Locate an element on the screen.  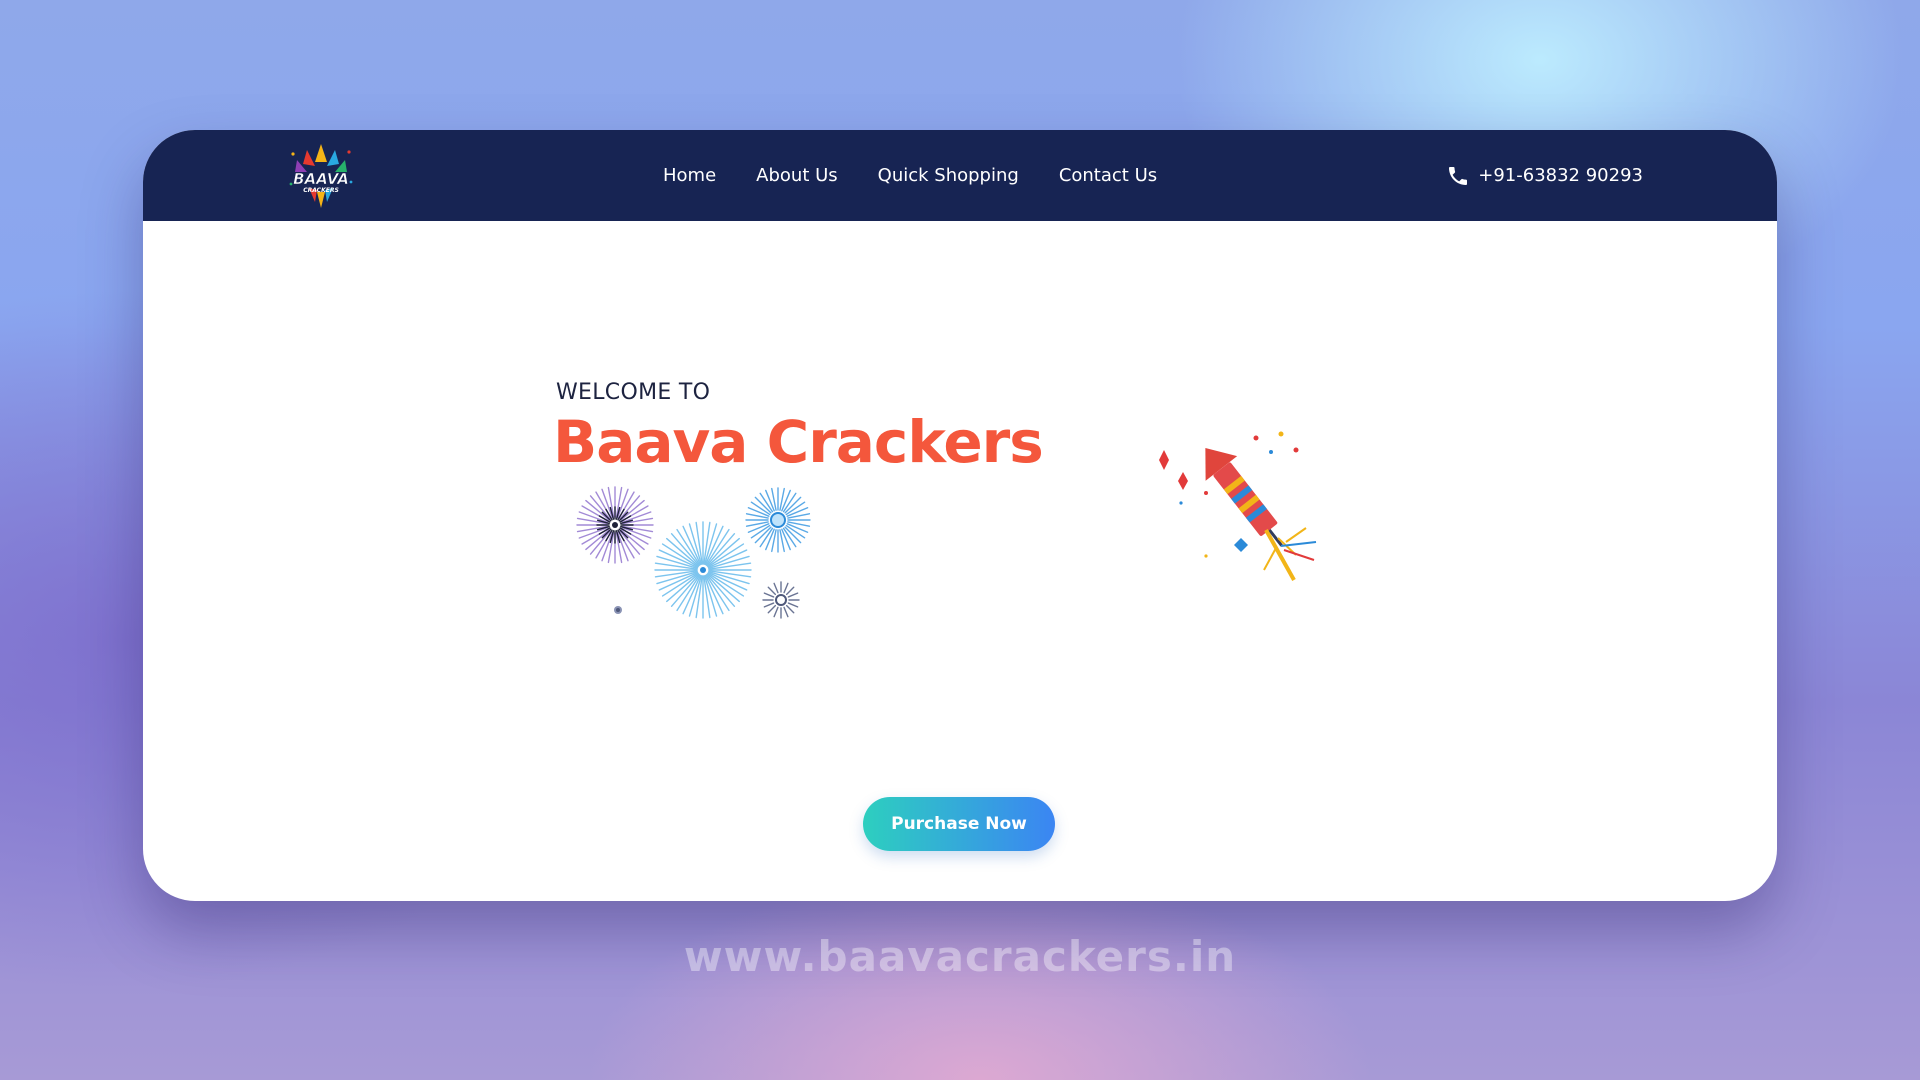
nav-about-us: About Us is located at coordinates (797, 175).